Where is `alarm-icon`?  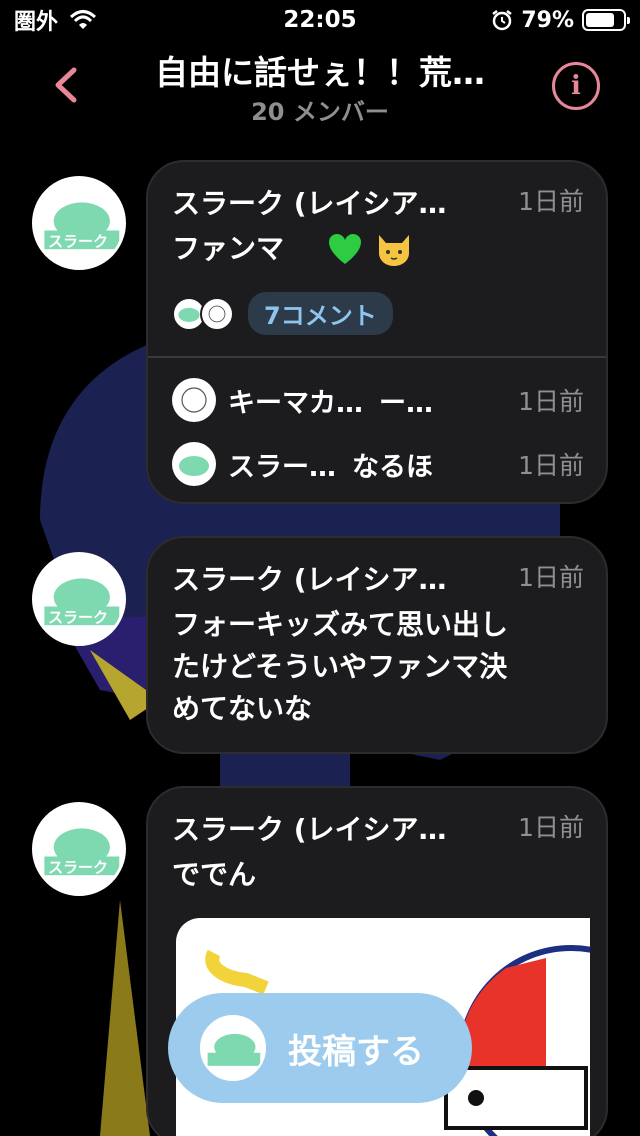
alarm-icon is located at coordinates (502, 20).